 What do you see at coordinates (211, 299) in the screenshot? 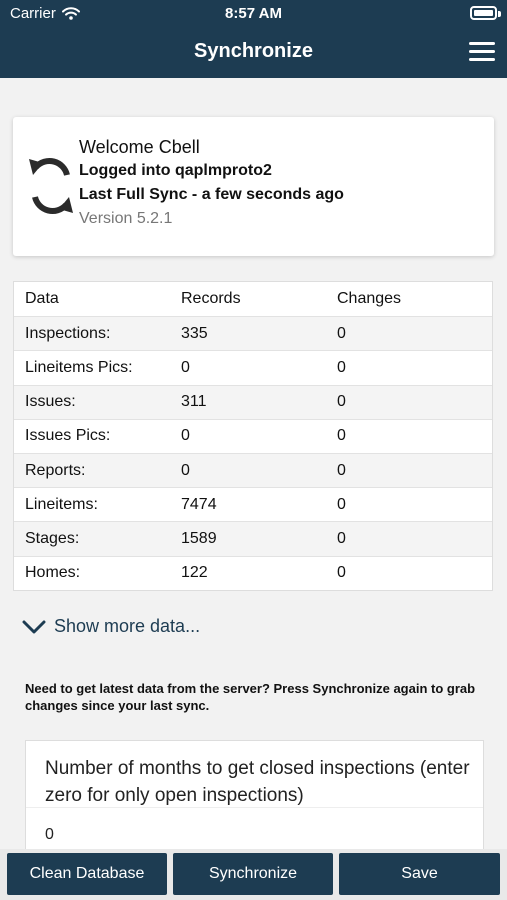
I see `column-header-records: Records` at bounding box center [211, 299].